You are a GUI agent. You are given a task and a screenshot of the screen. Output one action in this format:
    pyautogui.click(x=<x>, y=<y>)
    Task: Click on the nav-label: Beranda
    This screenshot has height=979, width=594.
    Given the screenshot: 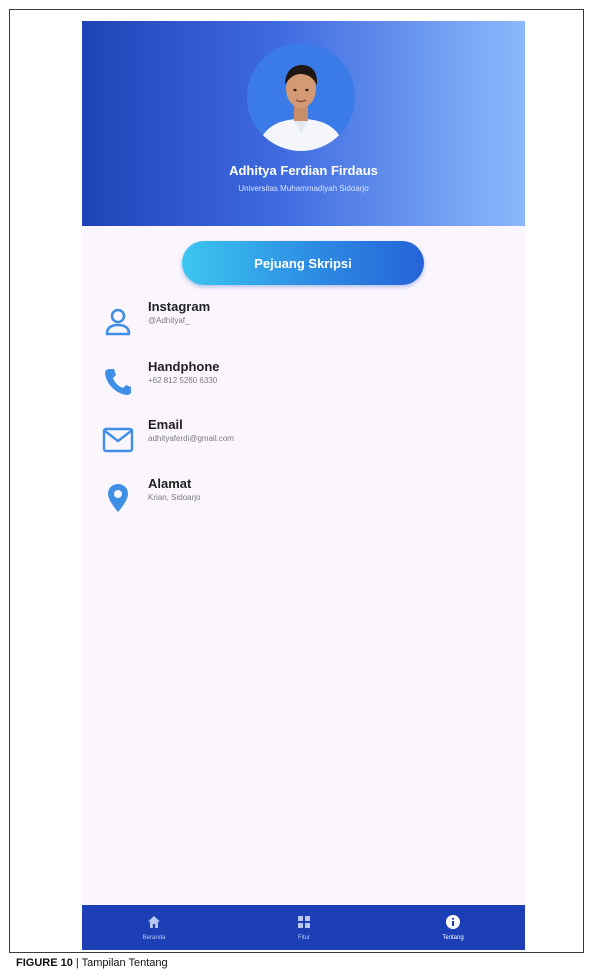 What is the action you would take?
    pyautogui.click(x=154, y=938)
    